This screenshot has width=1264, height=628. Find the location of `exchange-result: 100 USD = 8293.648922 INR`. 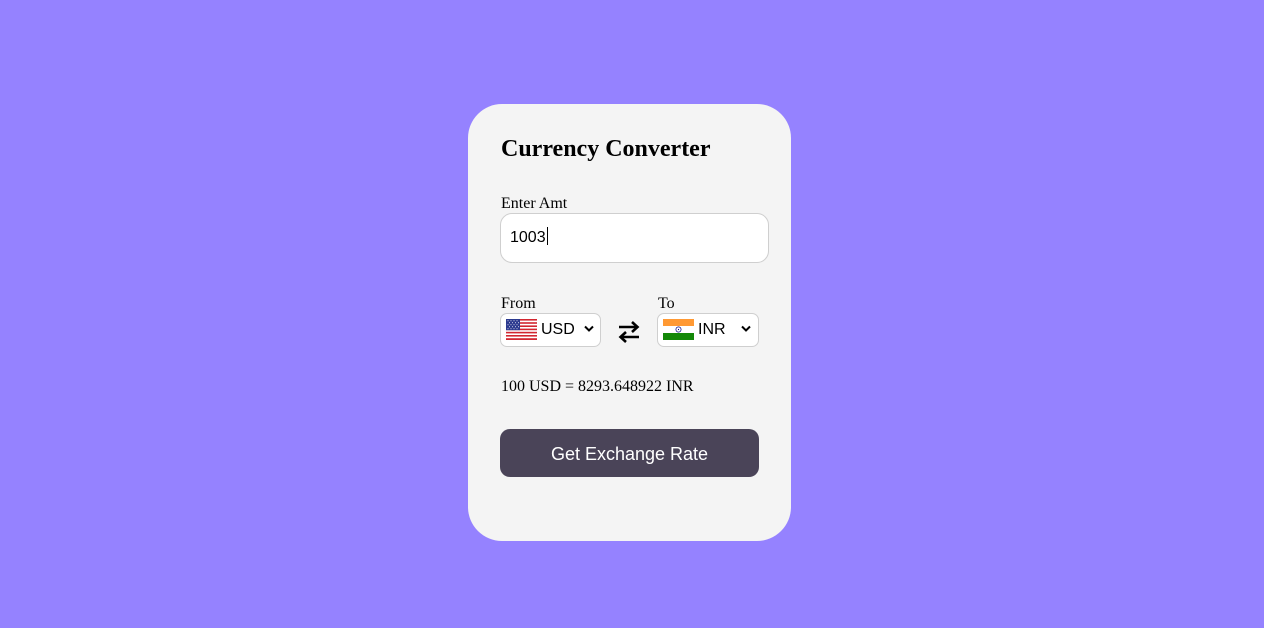

exchange-result: 100 USD = 8293.648922 INR is located at coordinates (597, 386).